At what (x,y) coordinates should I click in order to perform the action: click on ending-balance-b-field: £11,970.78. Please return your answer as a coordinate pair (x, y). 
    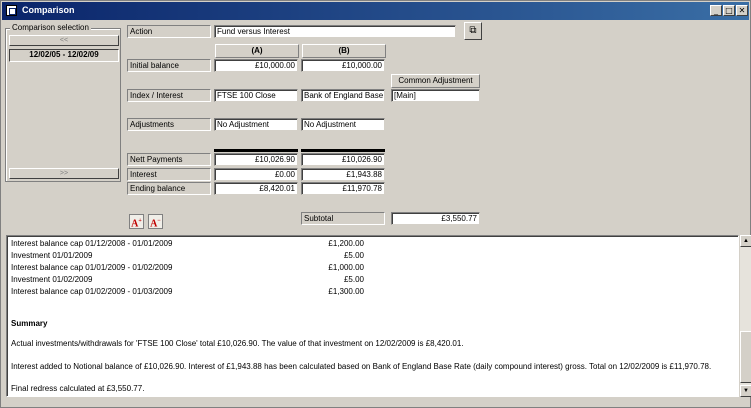
    Looking at the image, I should click on (343, 188).